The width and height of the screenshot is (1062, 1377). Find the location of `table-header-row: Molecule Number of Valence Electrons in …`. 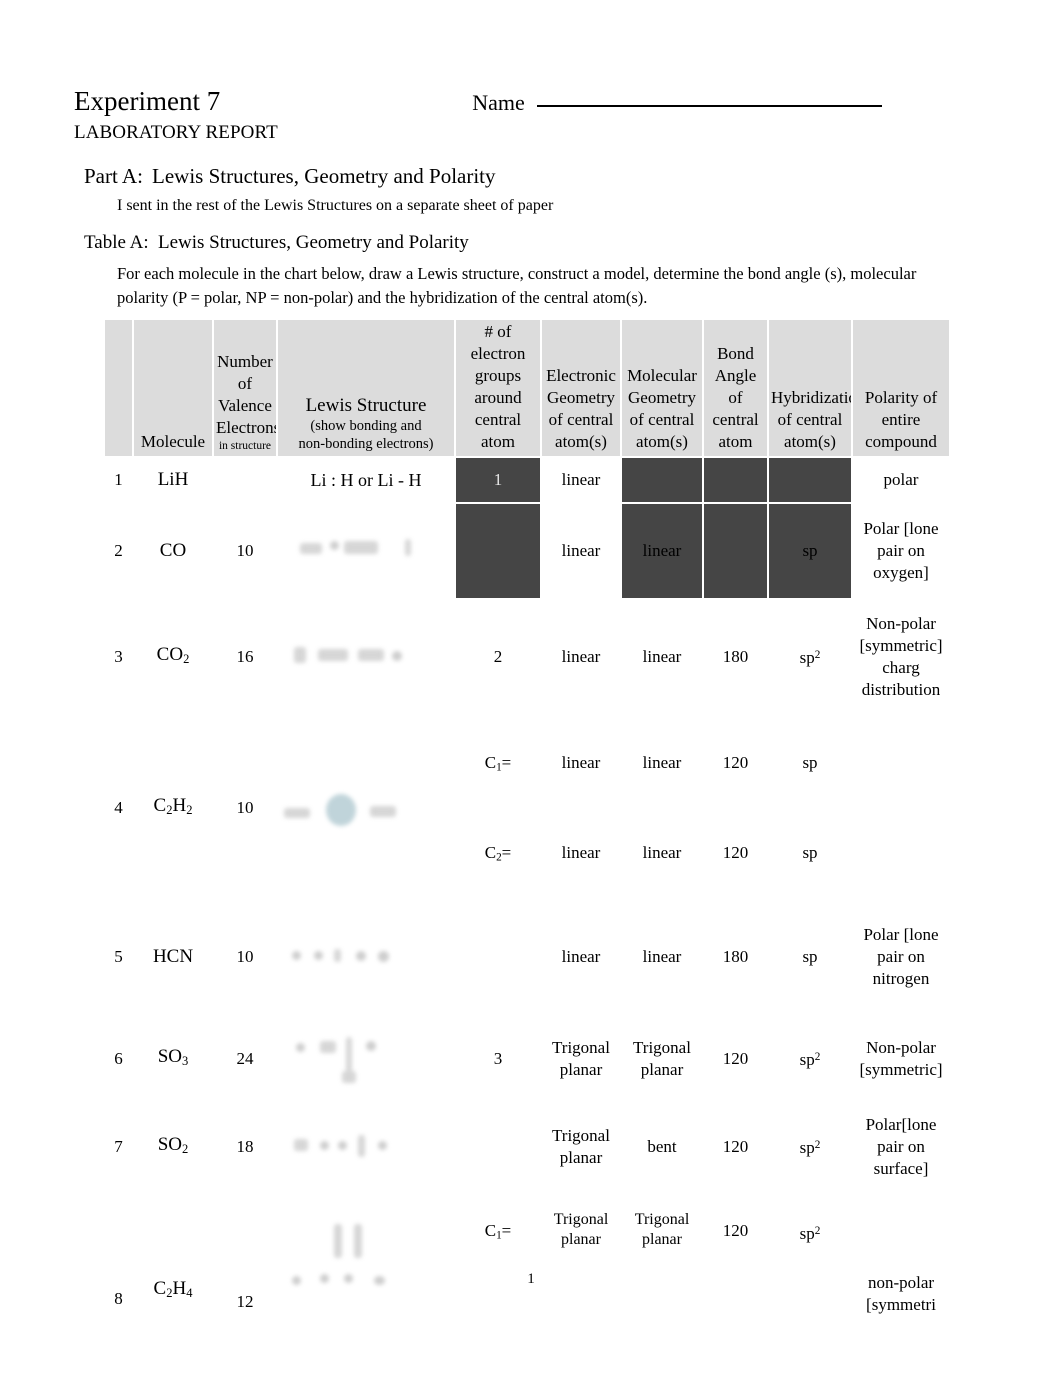

table-header-row: Molecule Number of Valence Electrons in … is located at coordinates (527, 388).